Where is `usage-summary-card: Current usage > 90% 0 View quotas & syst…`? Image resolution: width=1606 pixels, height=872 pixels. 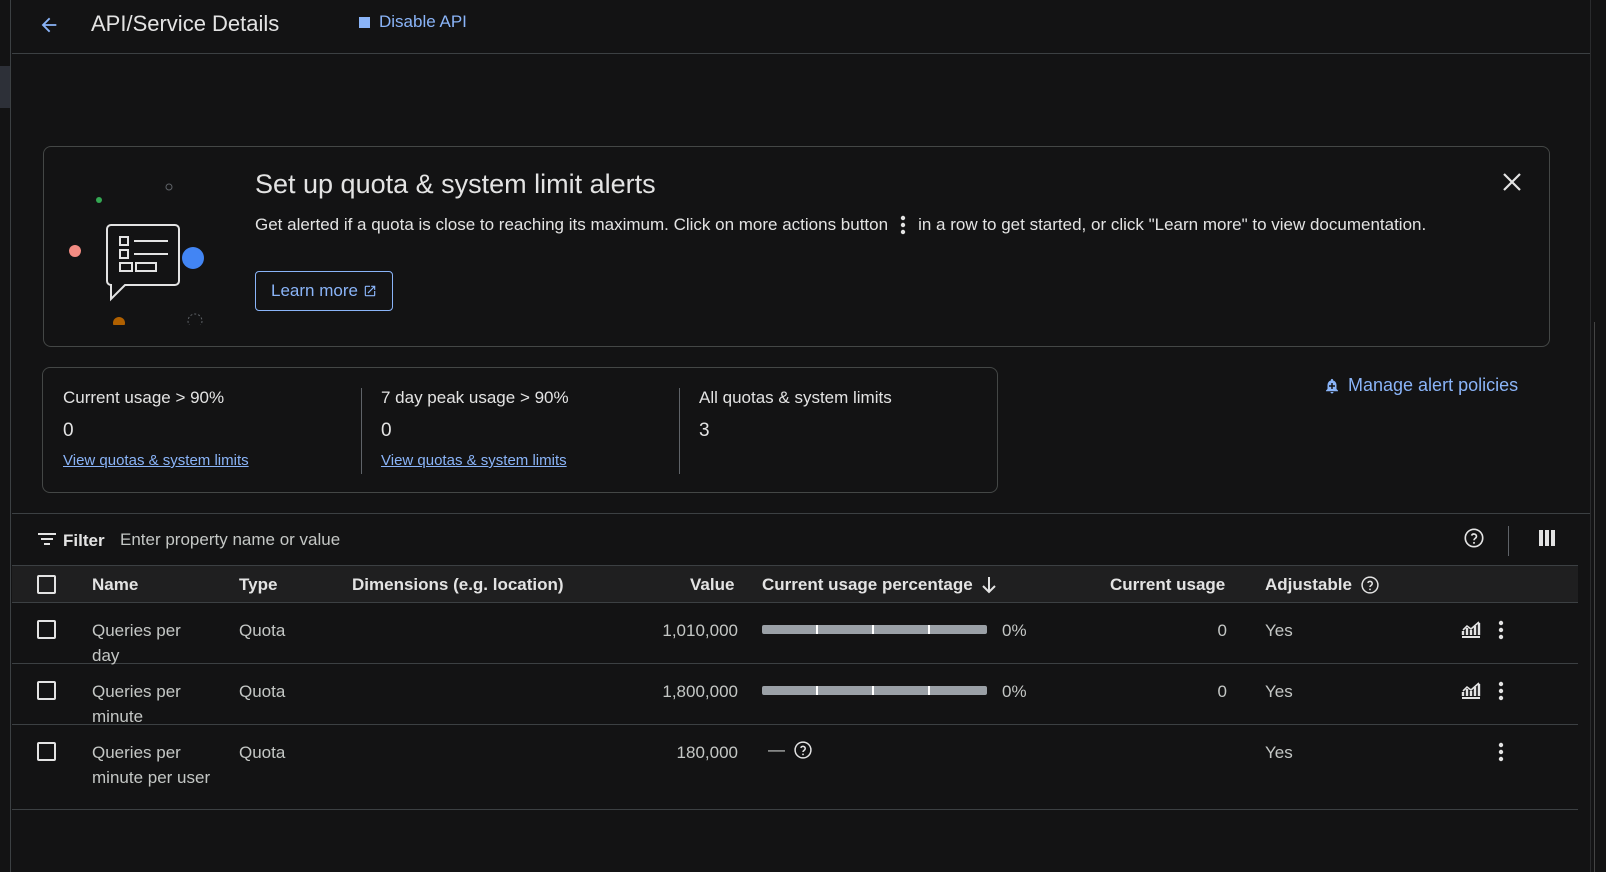 usage-summary-card: Current usage > 90% 0 View quotas & syst… is located at coordinates (520, 430).